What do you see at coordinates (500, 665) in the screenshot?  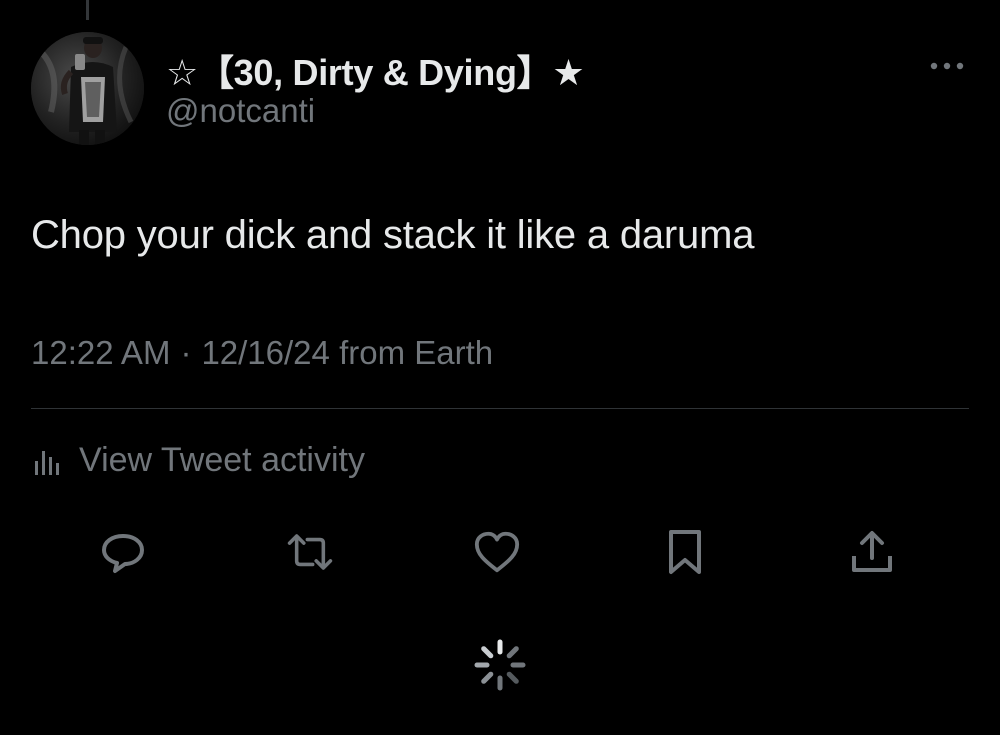 I see `loading-spinner-icon` at bounding box center [500, 665].